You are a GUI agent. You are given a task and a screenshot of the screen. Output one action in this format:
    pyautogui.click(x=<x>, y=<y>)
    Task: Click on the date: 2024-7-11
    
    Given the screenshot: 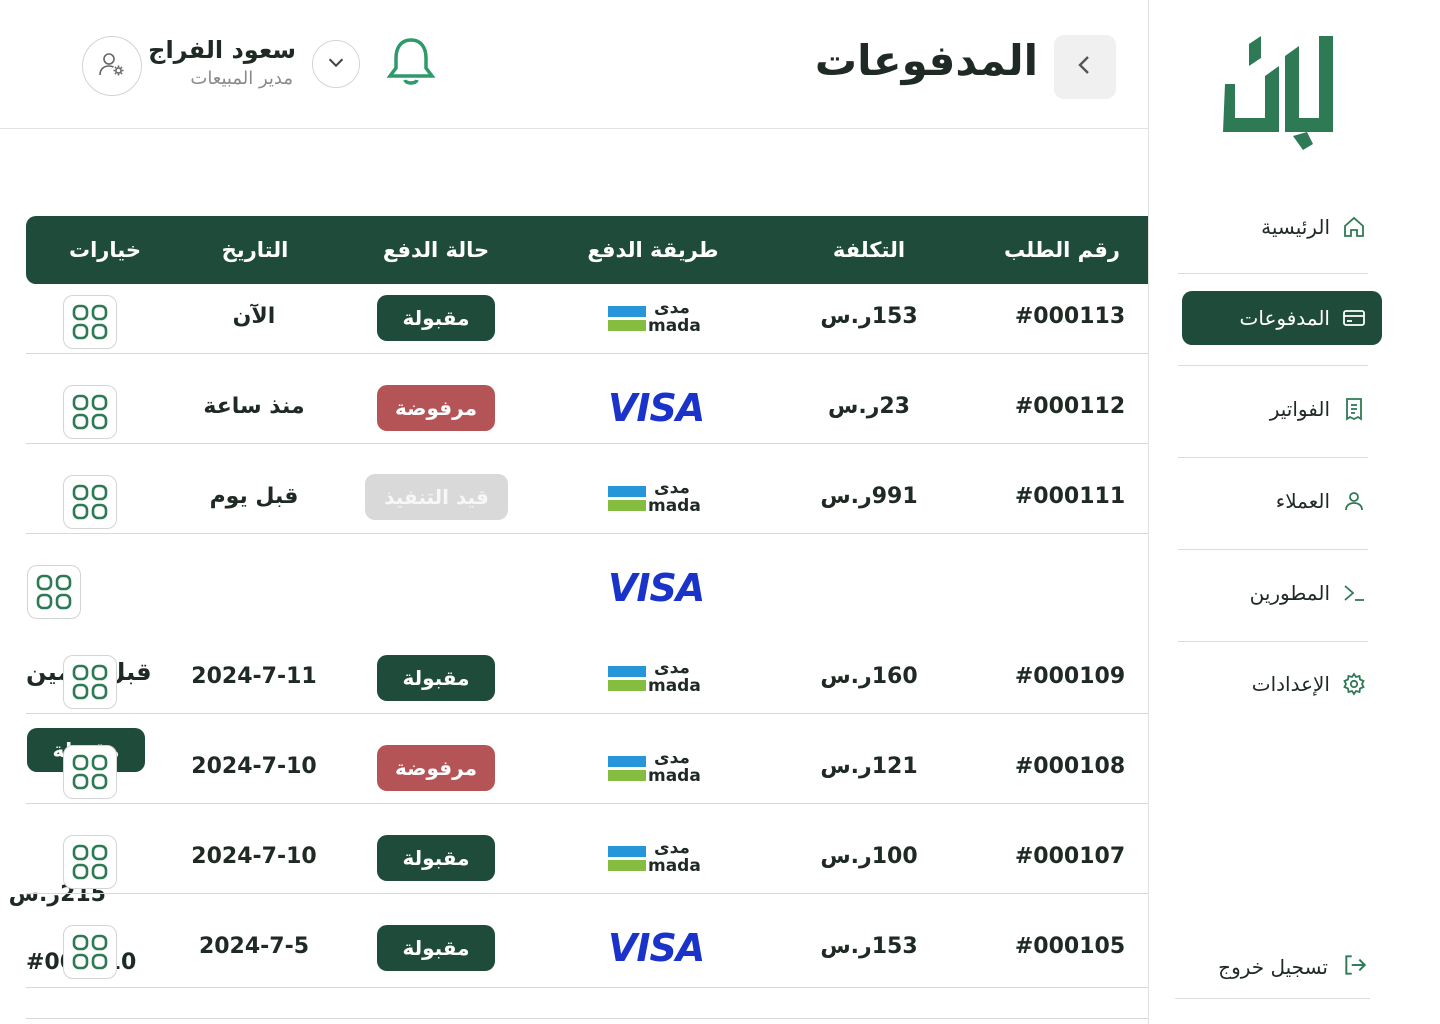 What is the action you would take?
    pyautogui.click(x=254, y=676)
    